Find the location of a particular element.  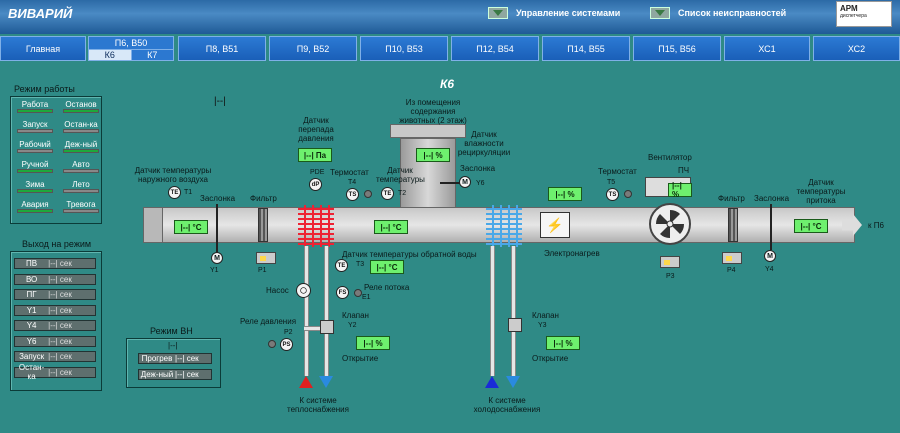

tag-y6: Y6 is located at coordinates (480, 183).